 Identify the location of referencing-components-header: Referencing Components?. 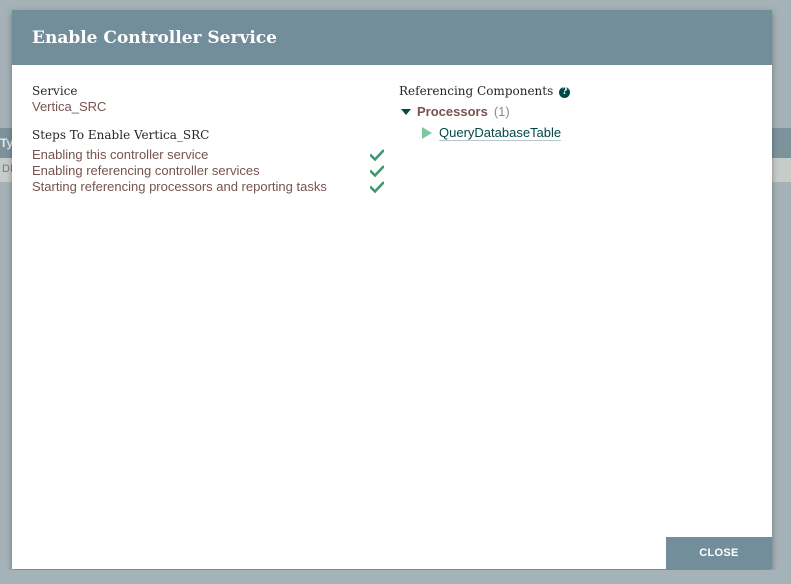
(579, 91).